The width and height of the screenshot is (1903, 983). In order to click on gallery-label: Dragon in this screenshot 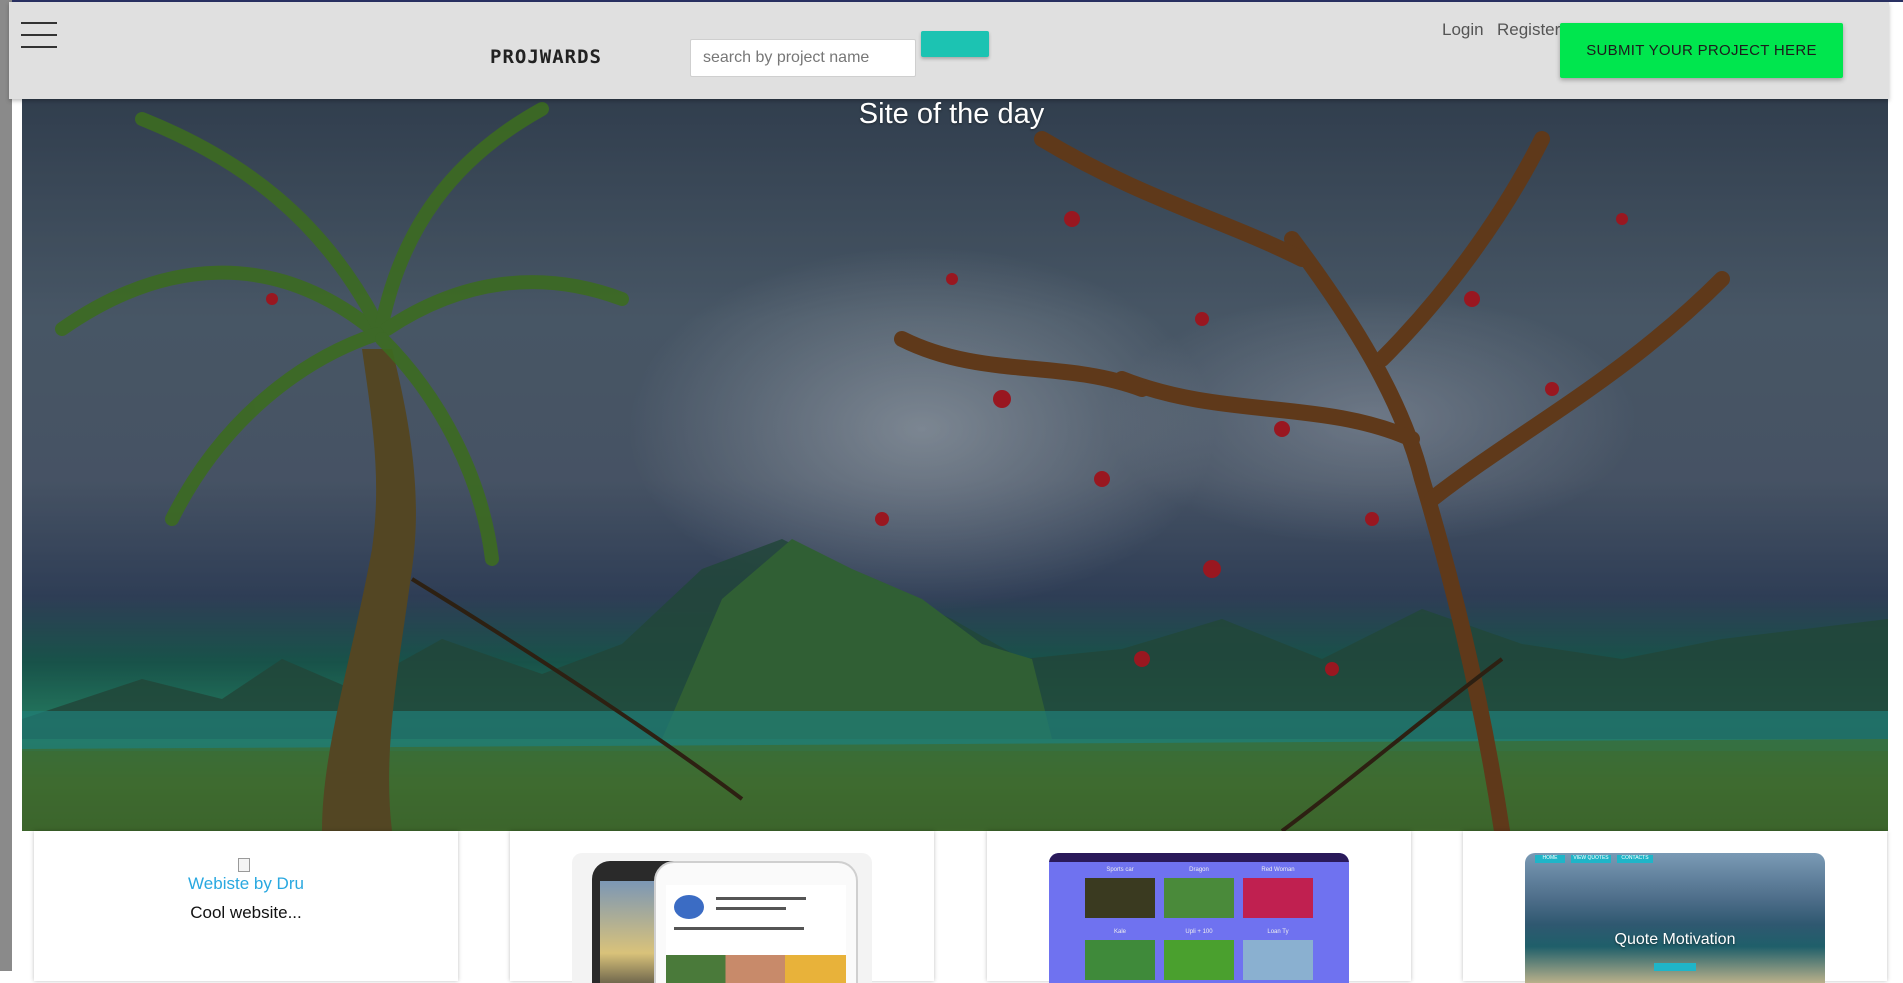, I will do `click(1199, 870)`.